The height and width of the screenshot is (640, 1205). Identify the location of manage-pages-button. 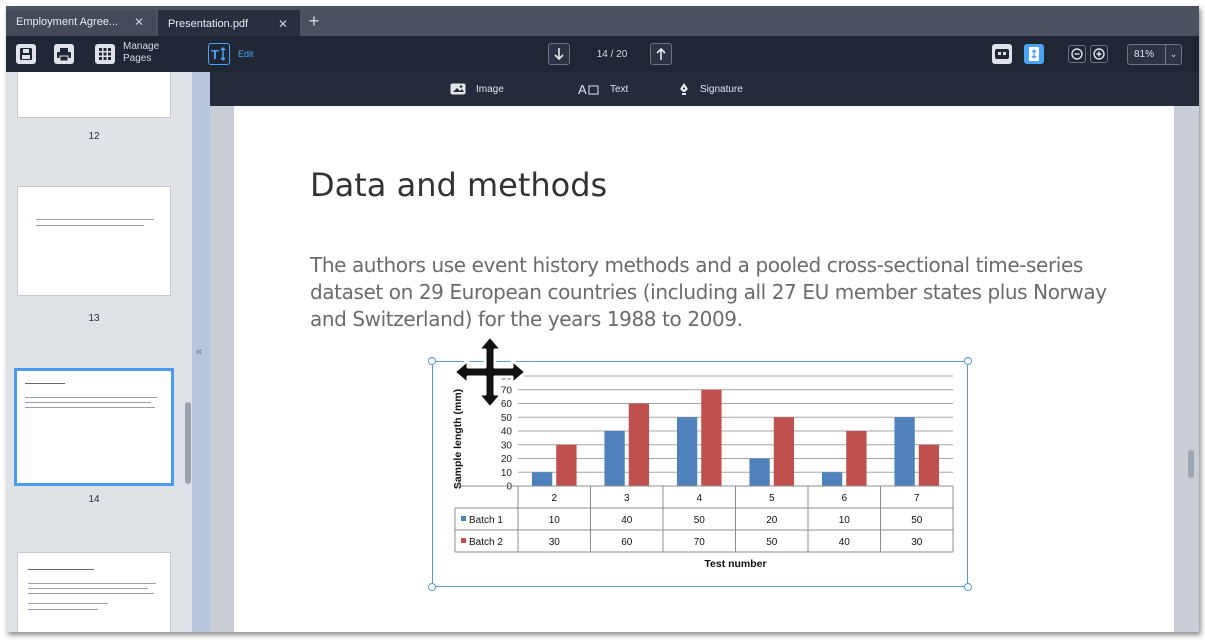
(105, 54).